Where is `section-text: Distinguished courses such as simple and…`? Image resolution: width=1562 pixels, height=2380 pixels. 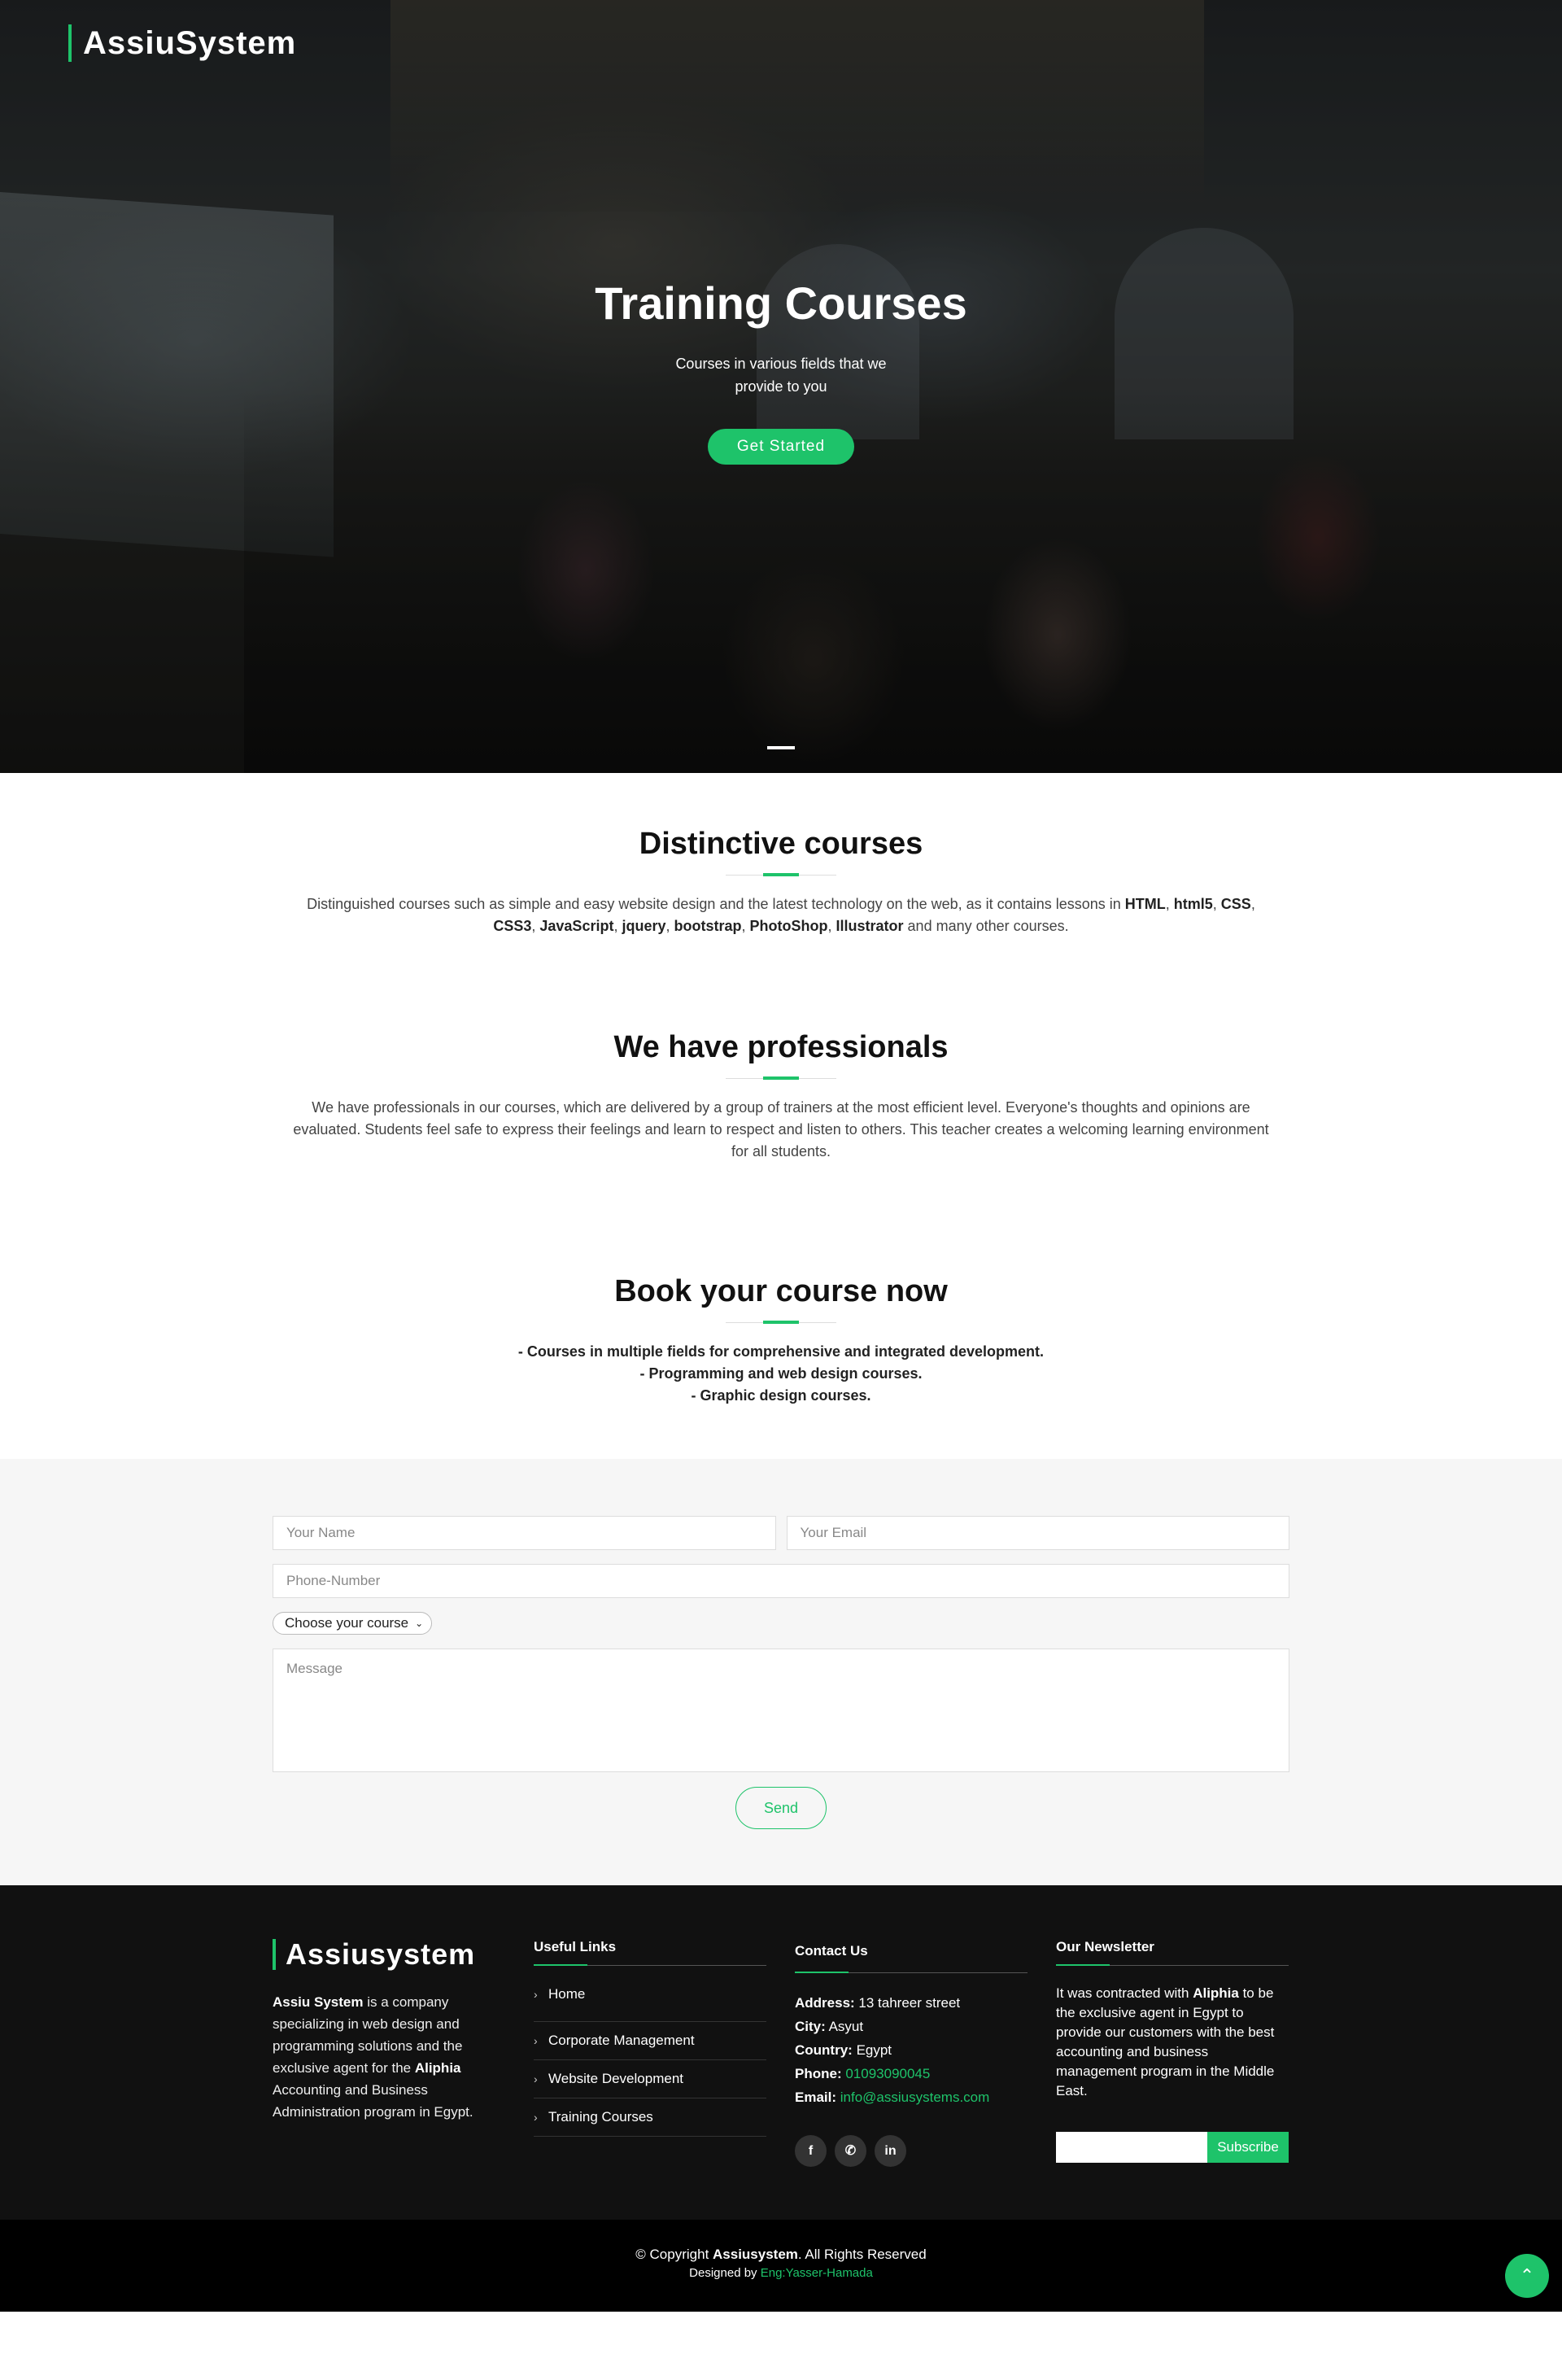 section-text: Distinguished courses such as simple and… is located at coordinates (781, 915).